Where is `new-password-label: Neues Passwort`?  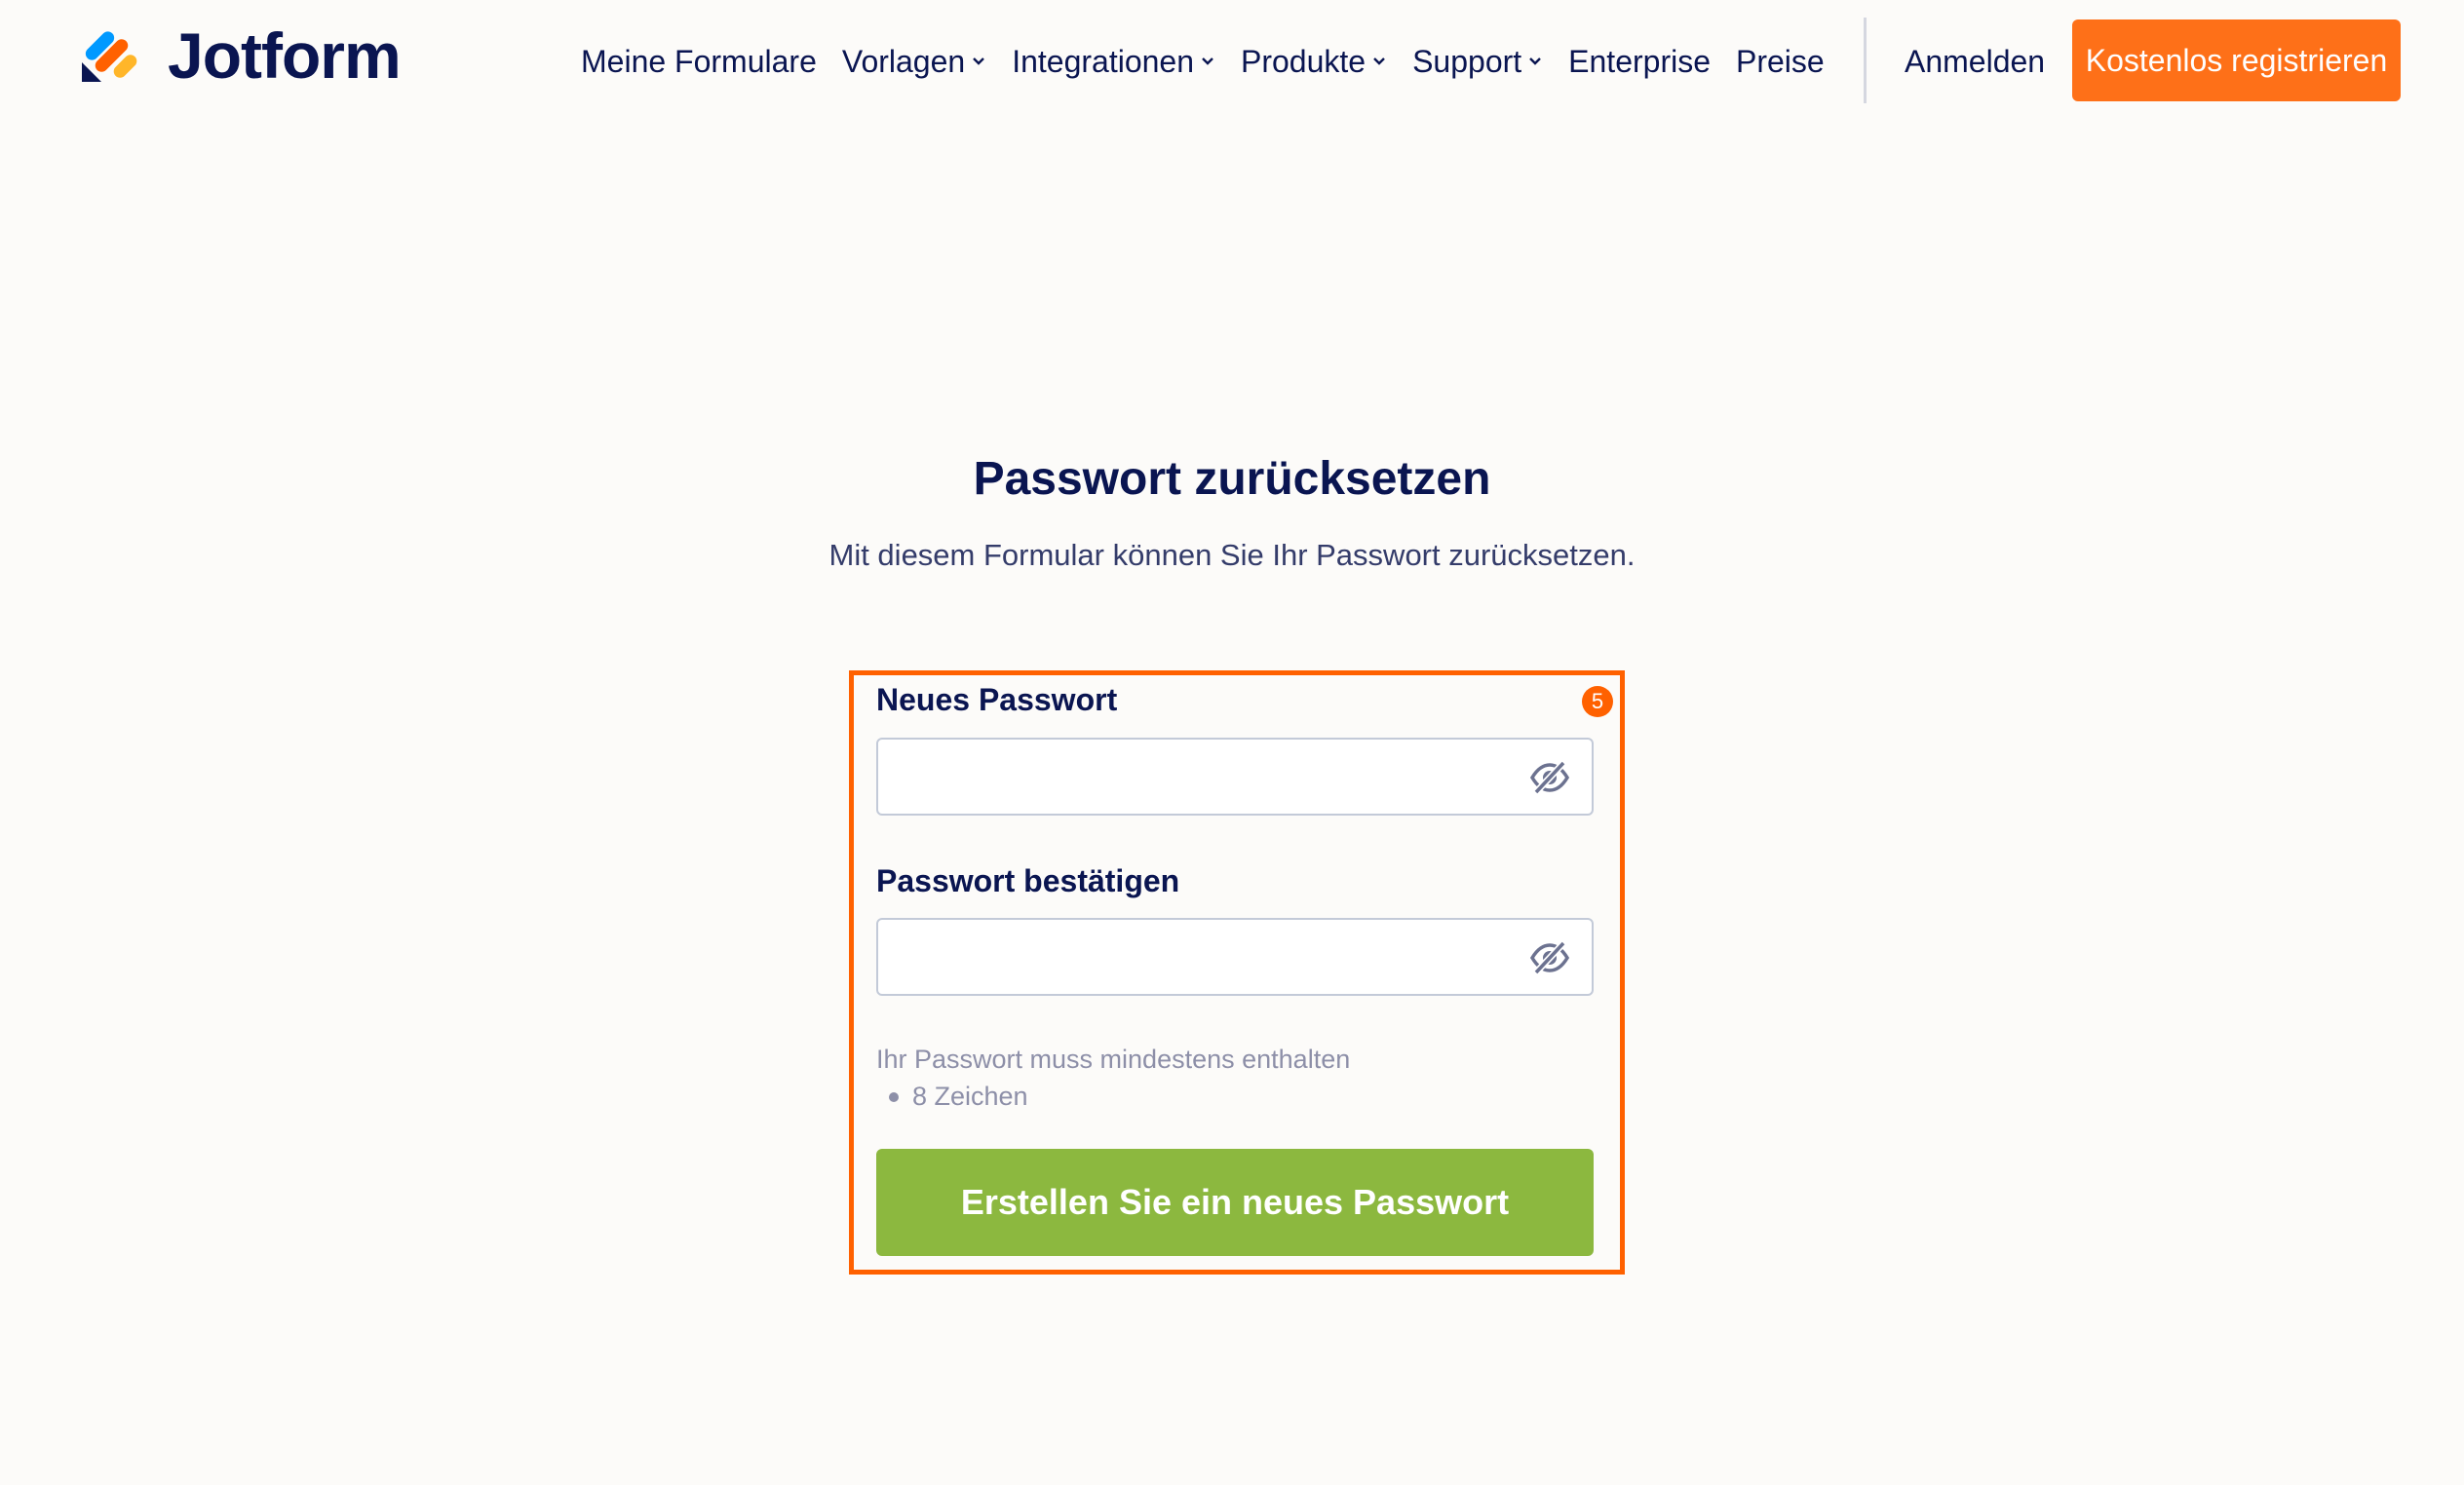
new-password-label: Neues Passwort is located at coordinates (997, 699).